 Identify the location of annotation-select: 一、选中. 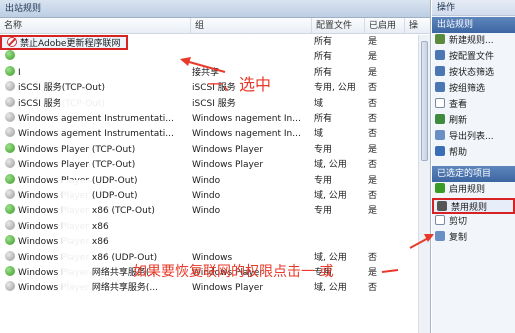
(239, 84).